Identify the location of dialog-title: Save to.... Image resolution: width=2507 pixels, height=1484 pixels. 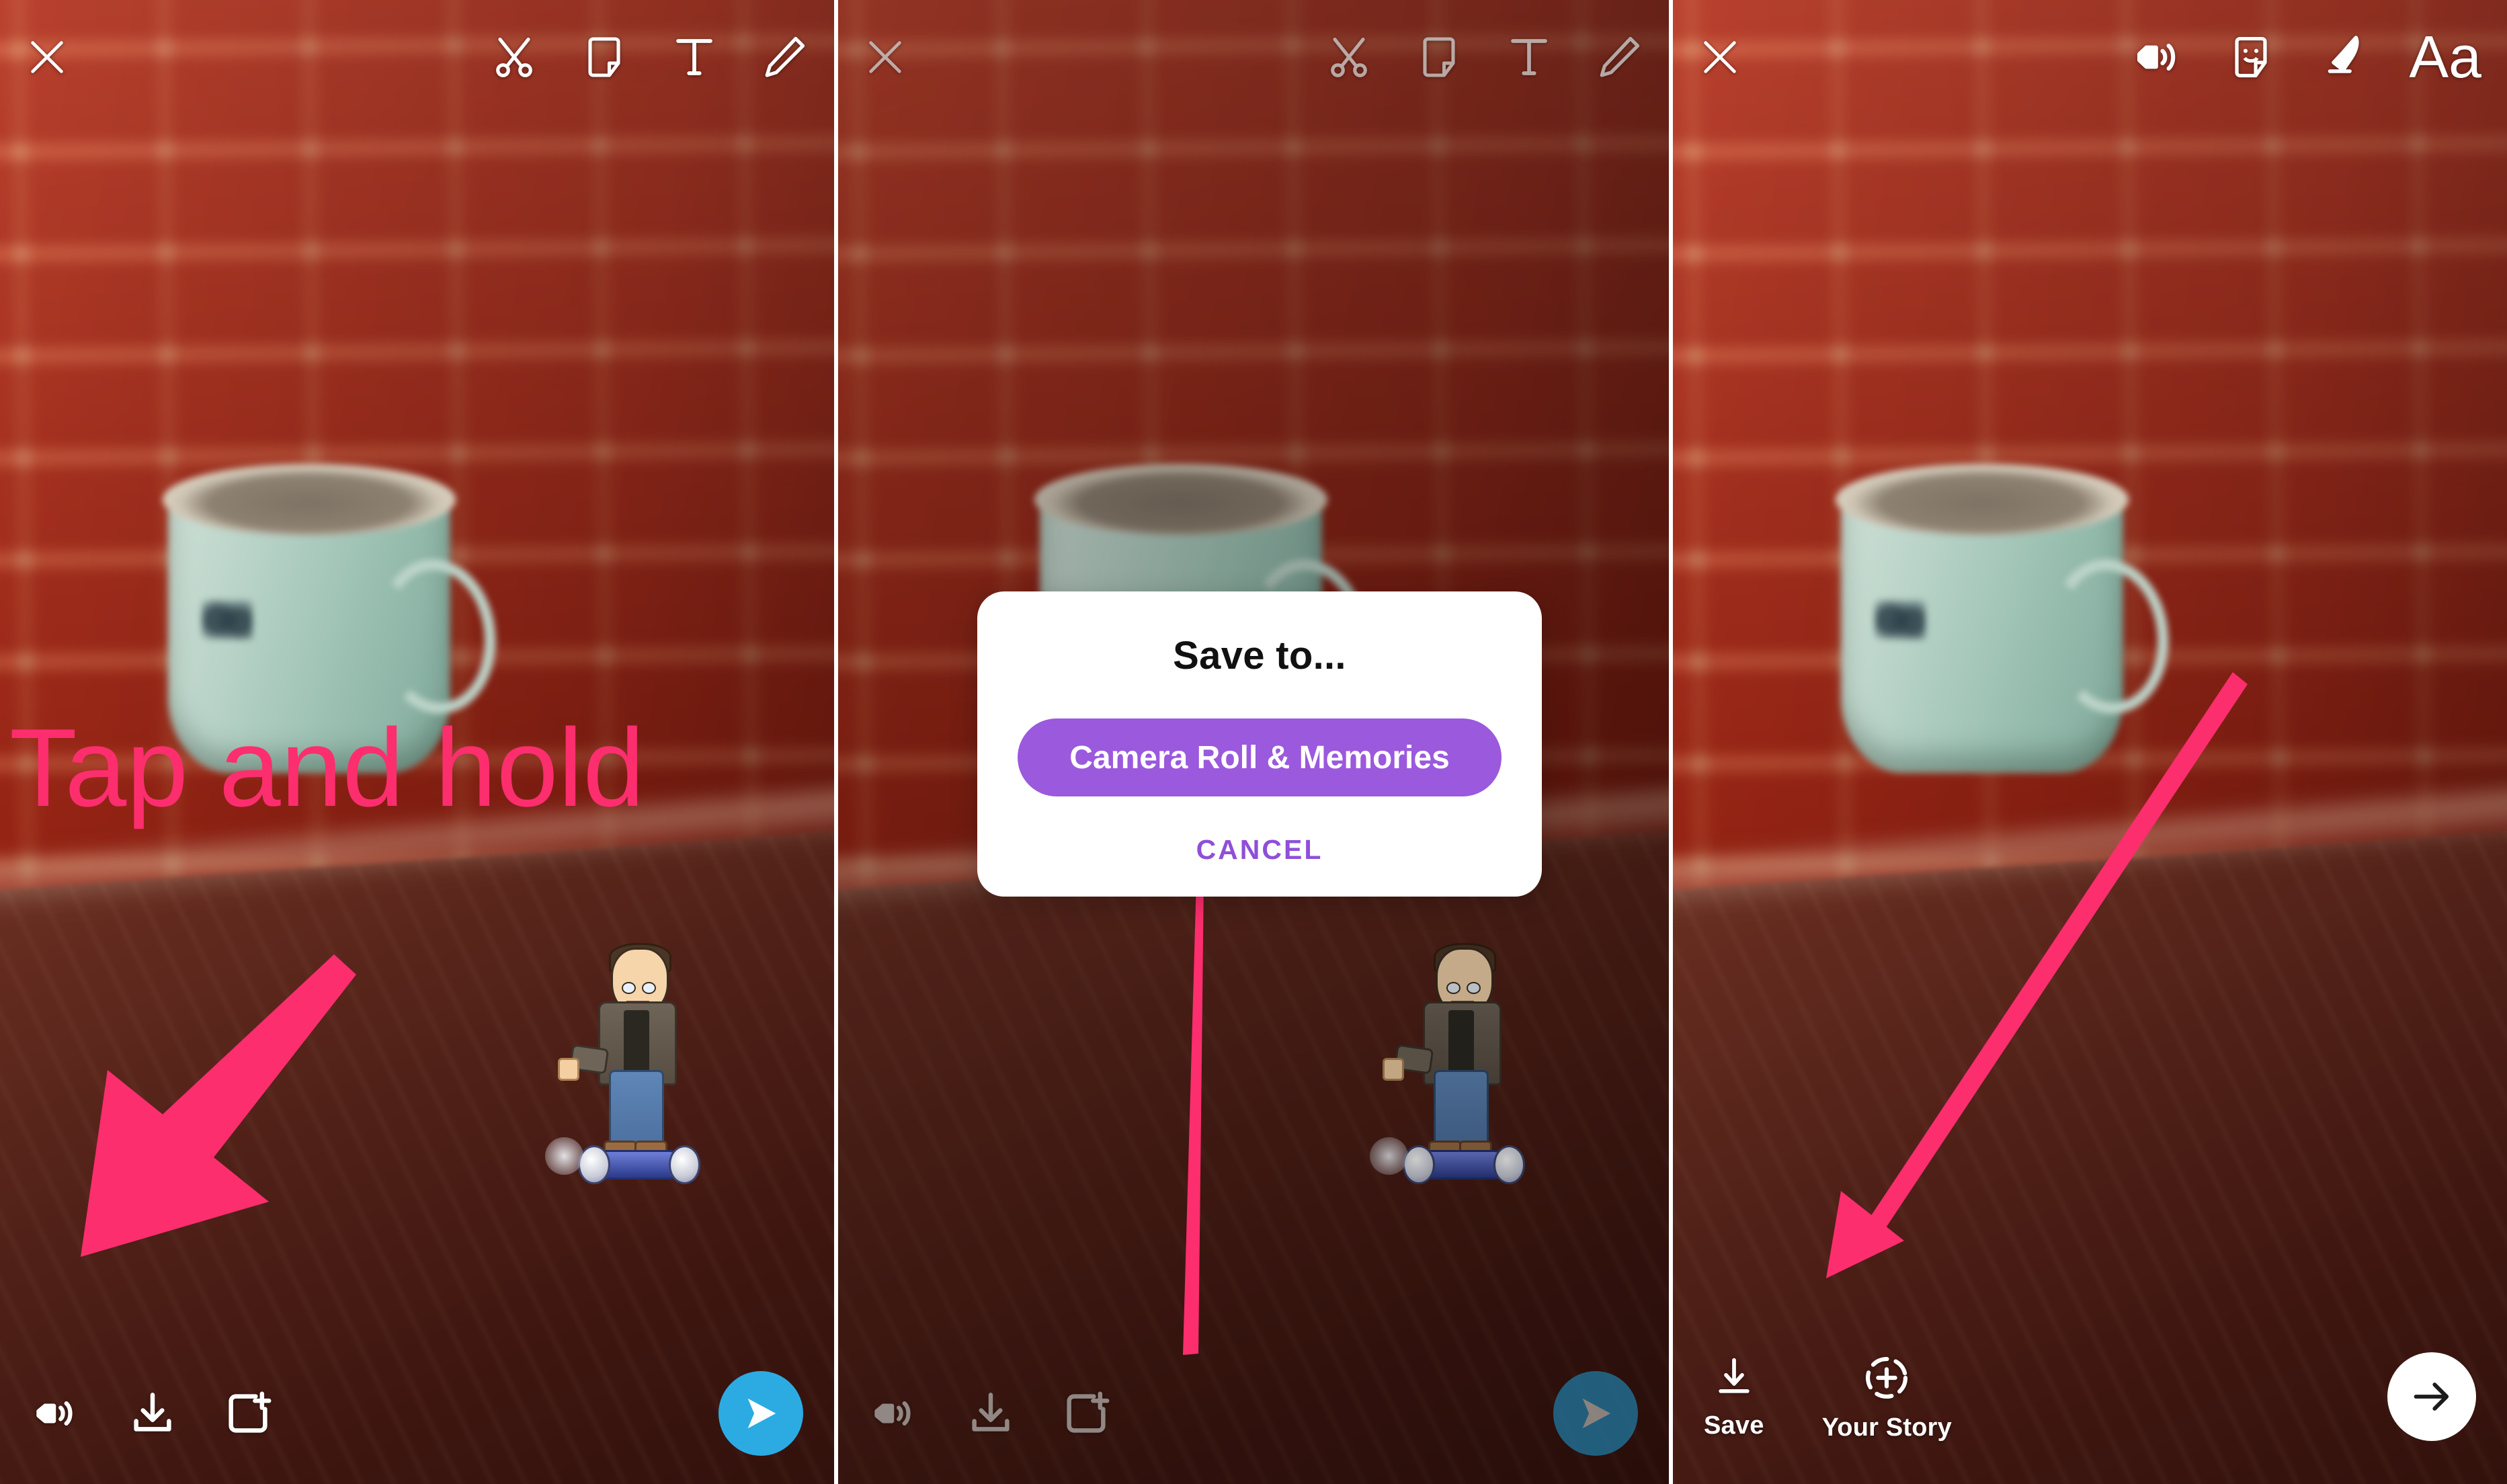
(1259, 655).